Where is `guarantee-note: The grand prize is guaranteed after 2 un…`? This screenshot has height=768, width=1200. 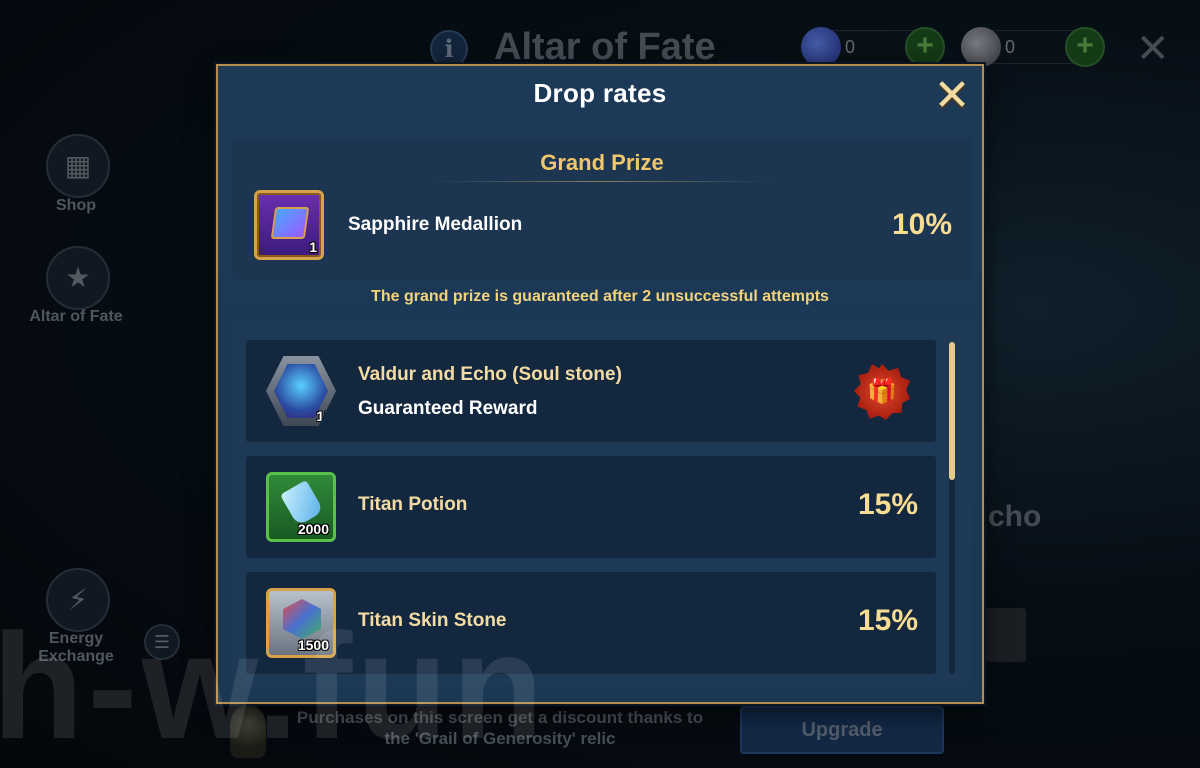
guarantee-note: The grand prize is guaranteed after 2 un… is located at coordinates (600, 296).